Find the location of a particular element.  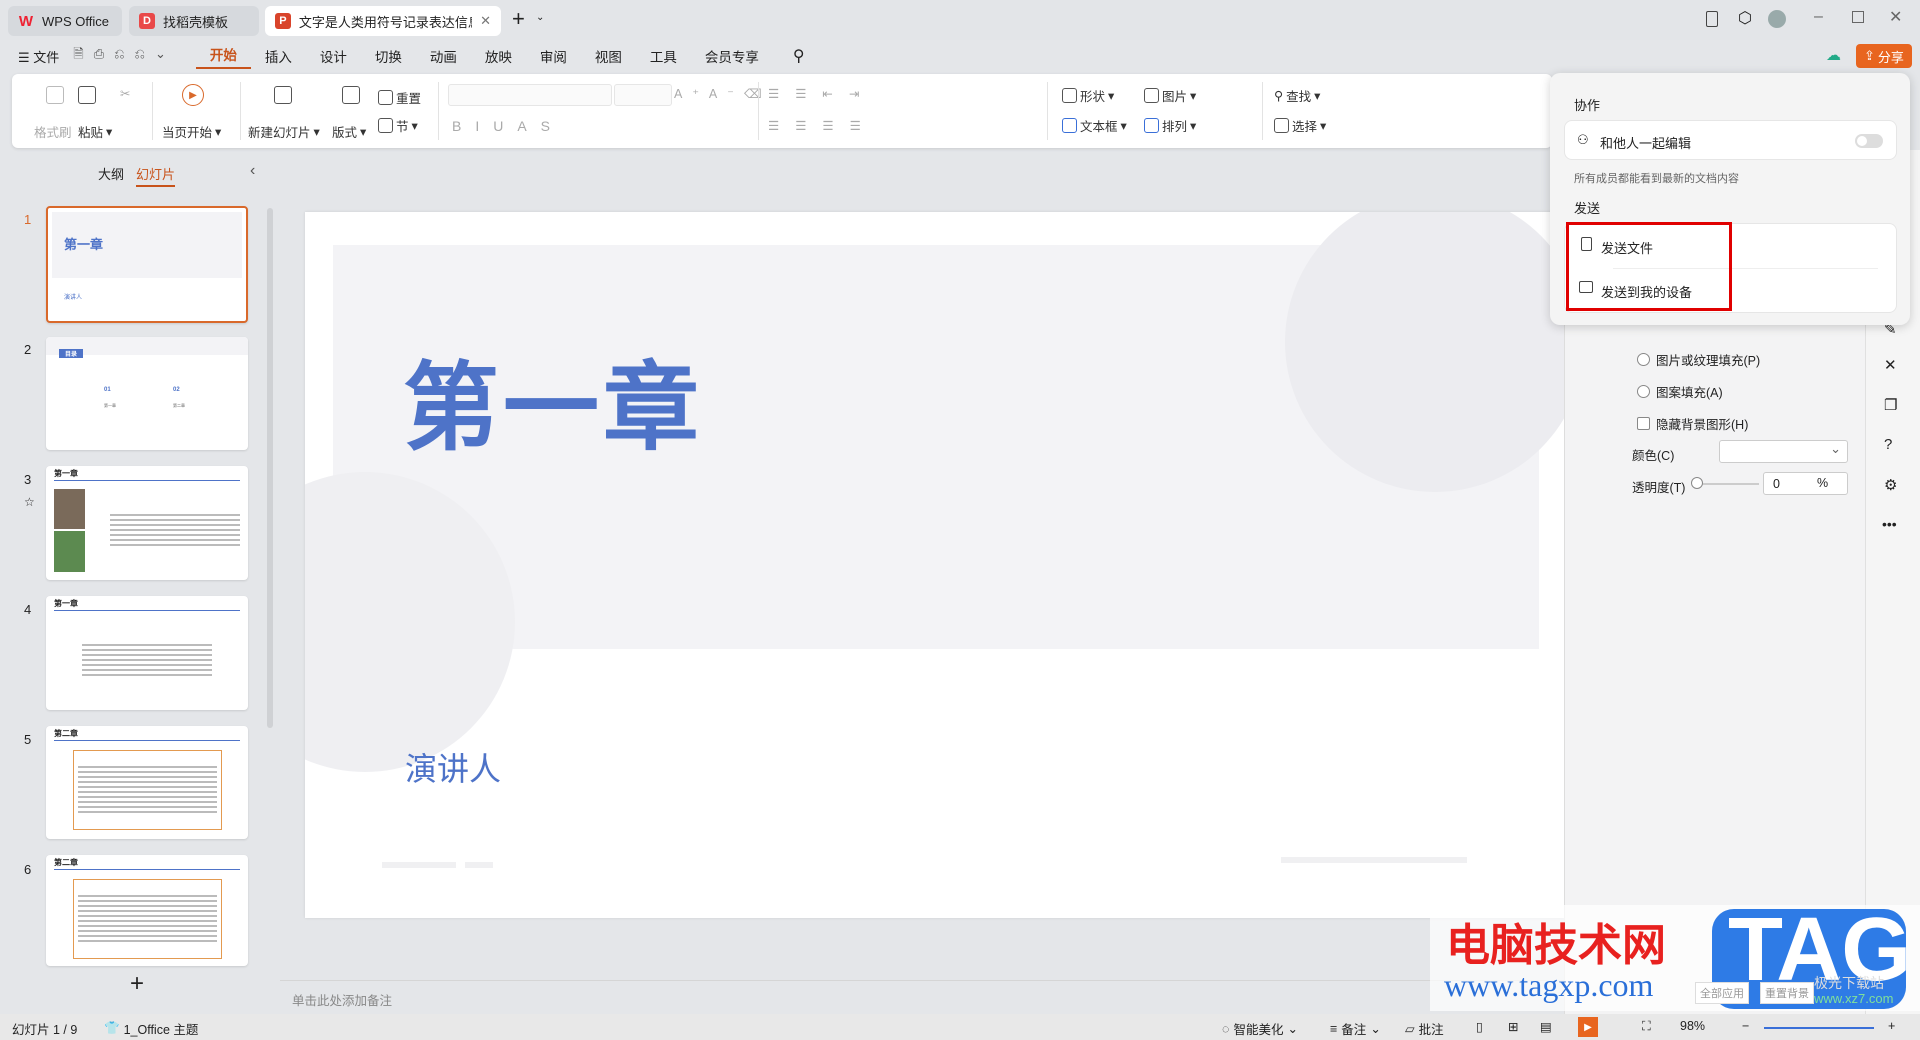

slide-title: 第一章 is located at coordinates (553, 399).